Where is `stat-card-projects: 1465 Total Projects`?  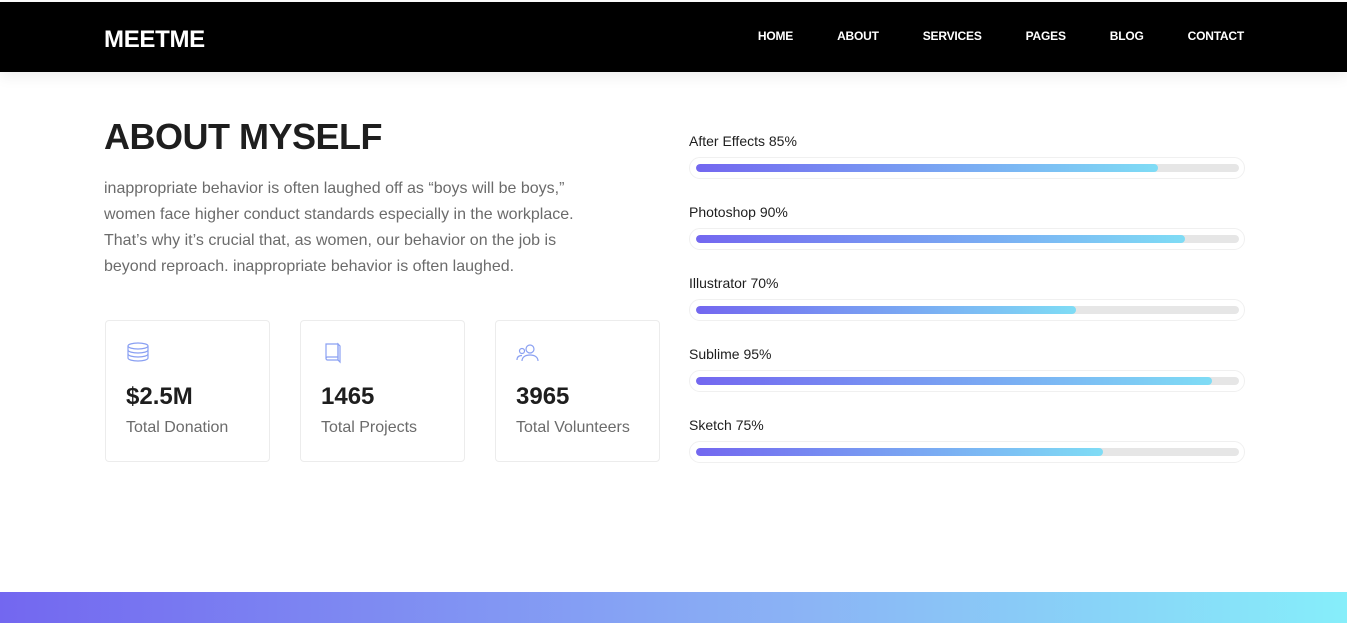
stat-card-projects: 1465 Total Projects is located at coordinates (382, 391).